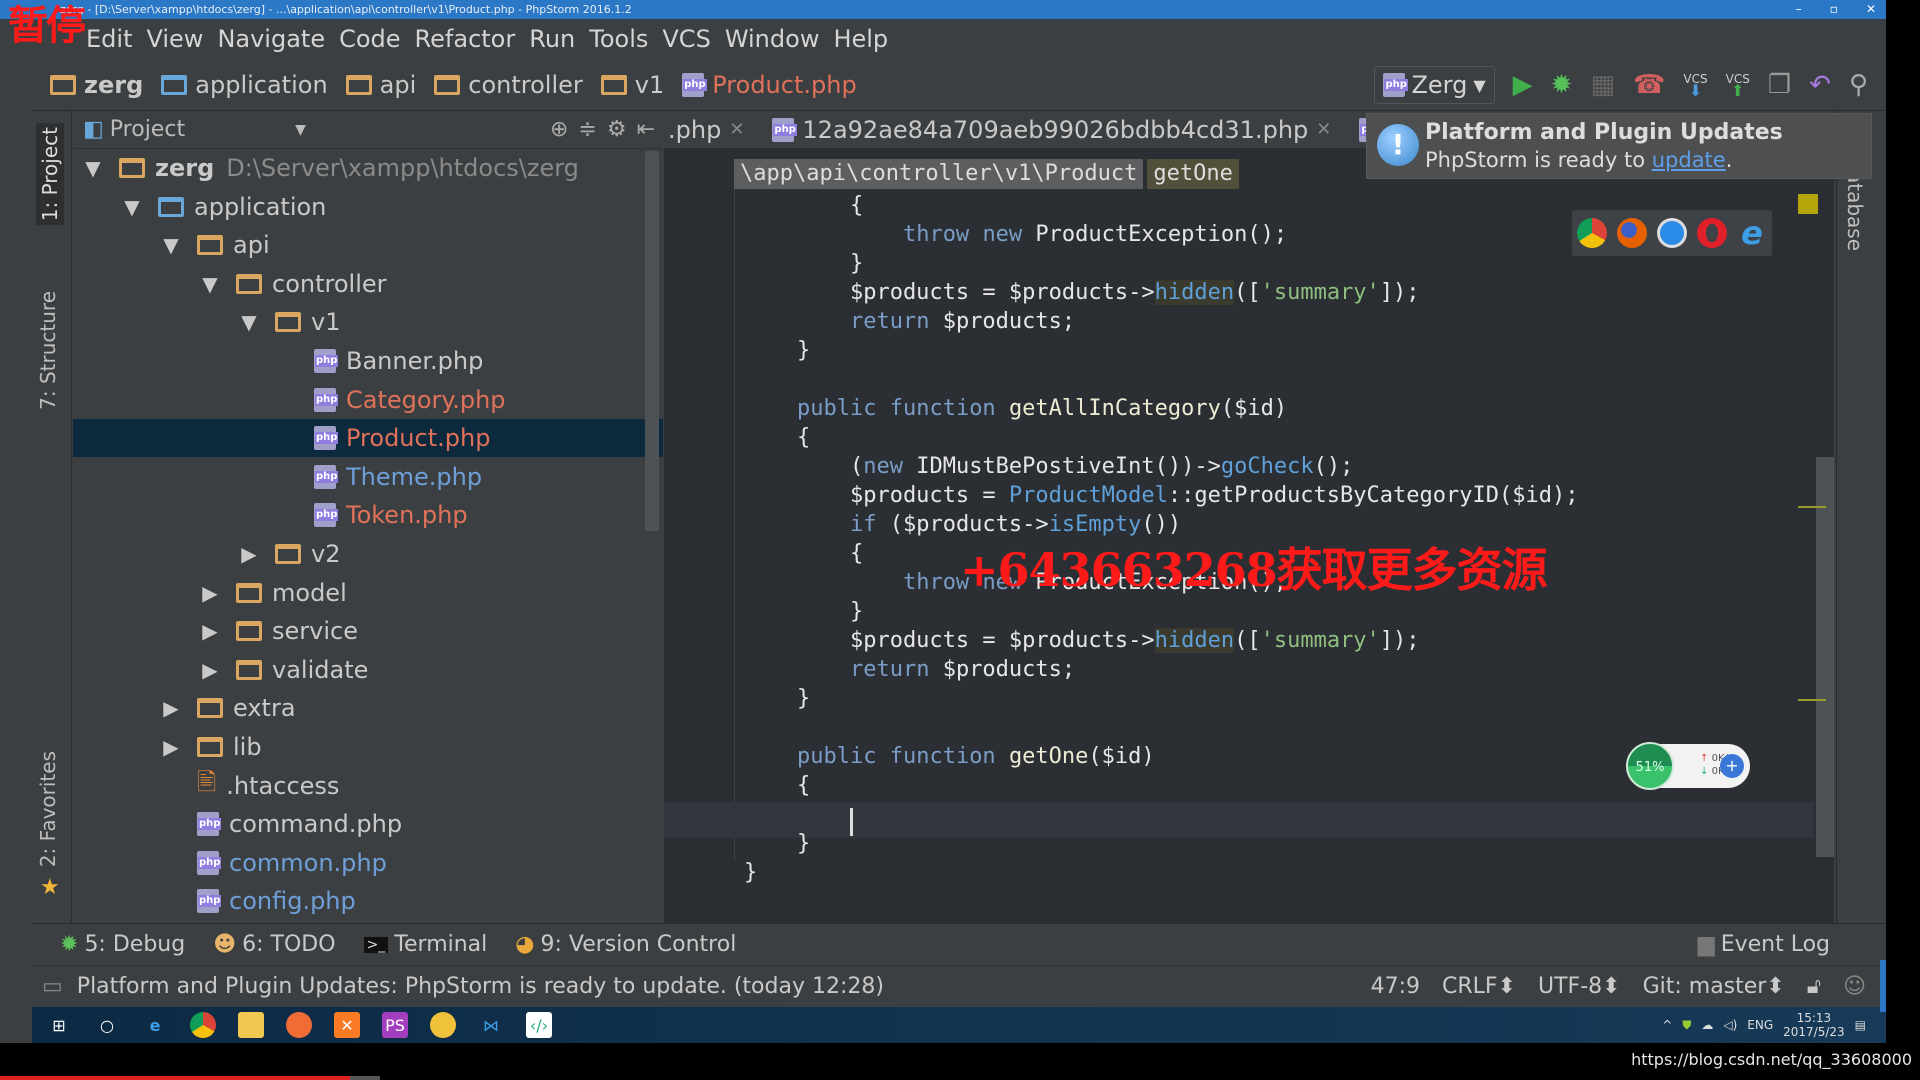 The height and width of the screenshot is (1080, 1920). Describe the element at coordinates (1714, 986) in the screenshot. I see `vcs-branch-select: Git: master⬍` at that location.